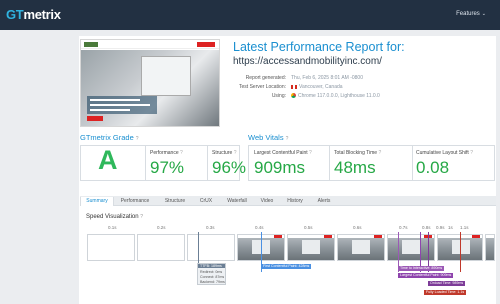  Describe the element at coordinates (445, 292) in the screenshot. I see `fully-loaded-marker: Fully Loaded Time: 1.1s` at that location.